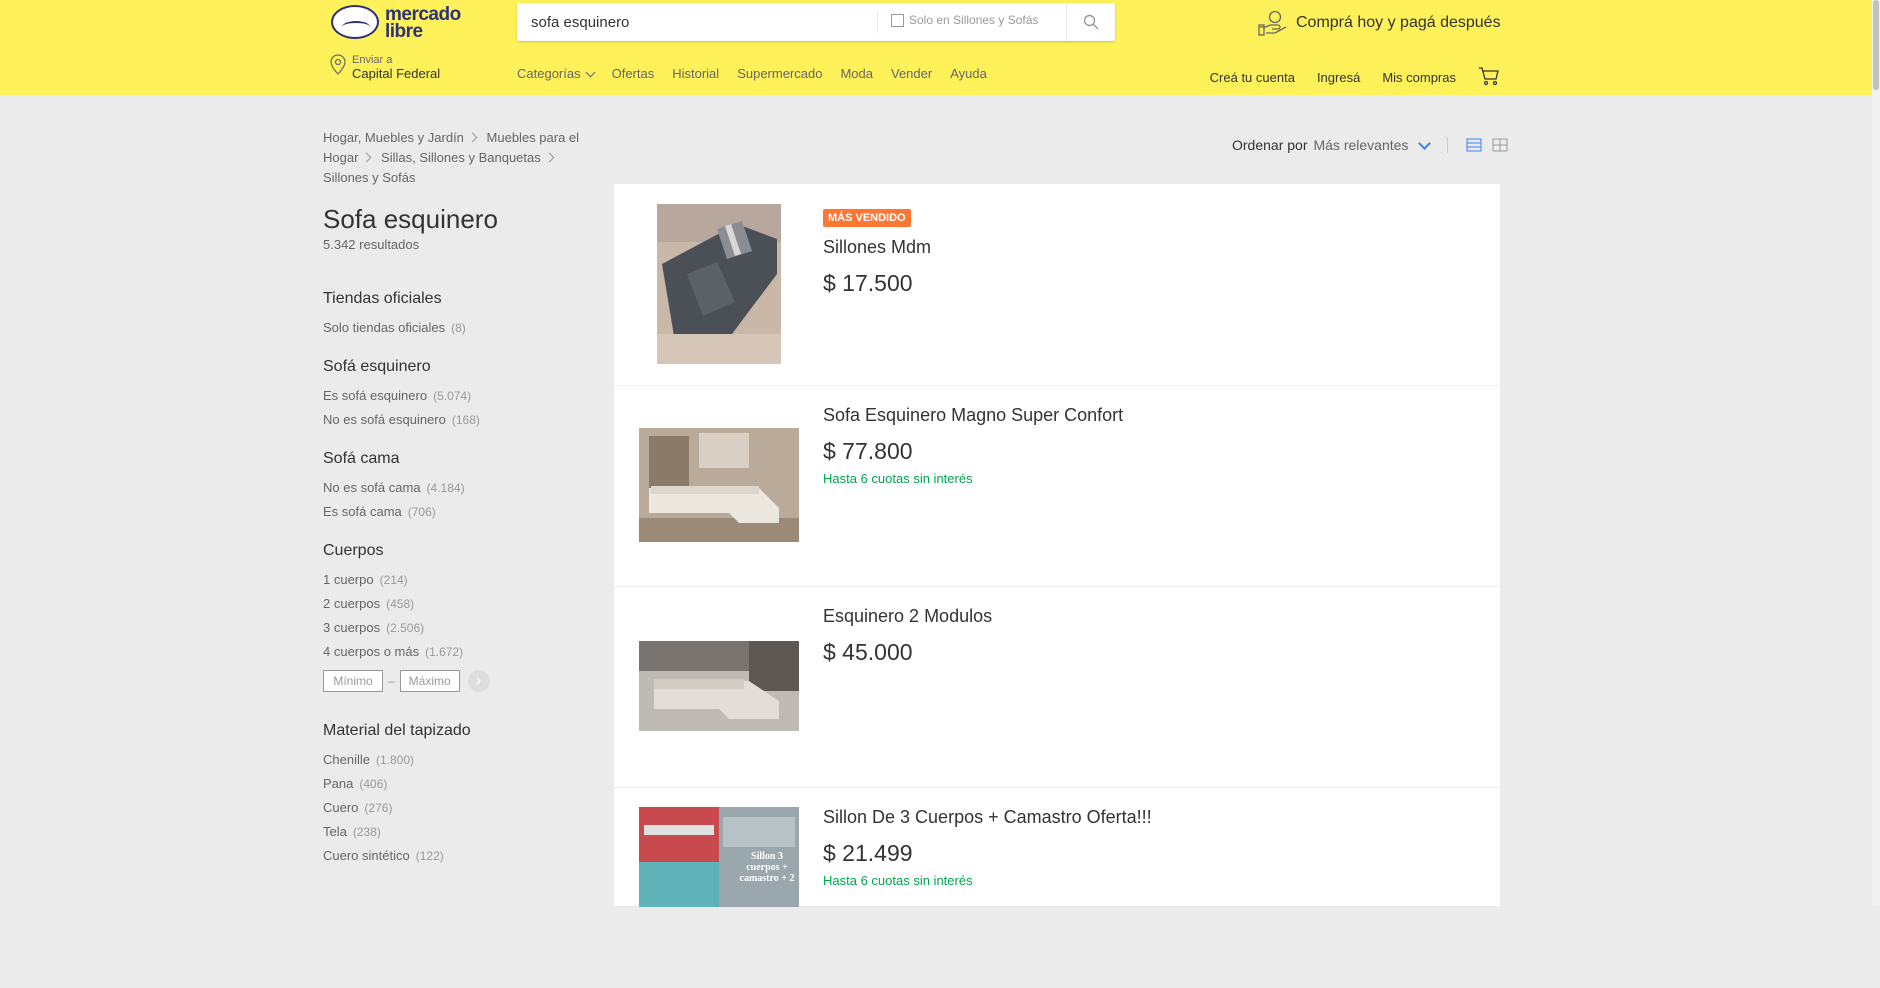 The height and width of the screenshot is (988, 1880). I want to click on filter-option: 2 cuerpos (458), so click(453, 604).